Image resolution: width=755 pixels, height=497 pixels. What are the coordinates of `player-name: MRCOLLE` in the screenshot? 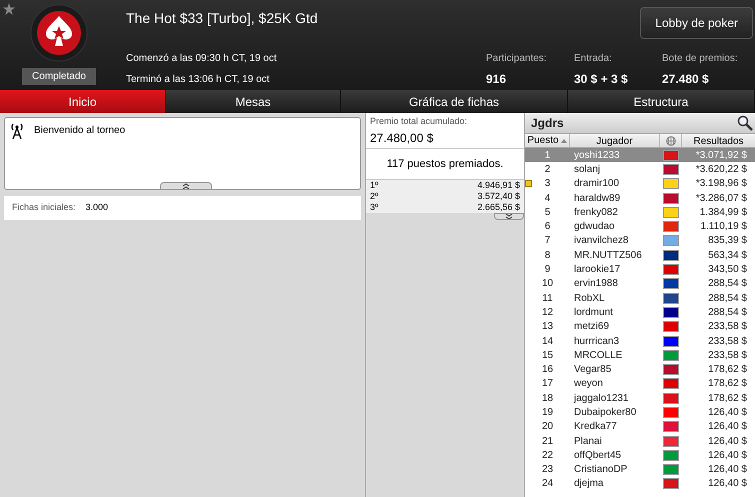 It's located at (598, 355).